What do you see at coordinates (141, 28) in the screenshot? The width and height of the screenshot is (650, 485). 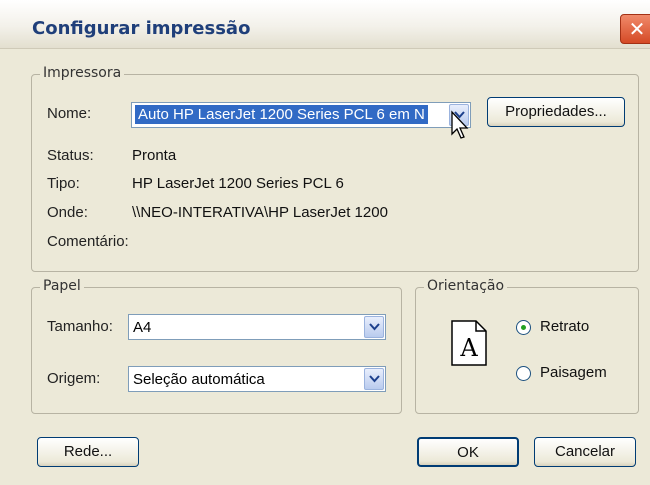 I see `dialog-title: Configurar impressão` at bounding box center [141, 28].